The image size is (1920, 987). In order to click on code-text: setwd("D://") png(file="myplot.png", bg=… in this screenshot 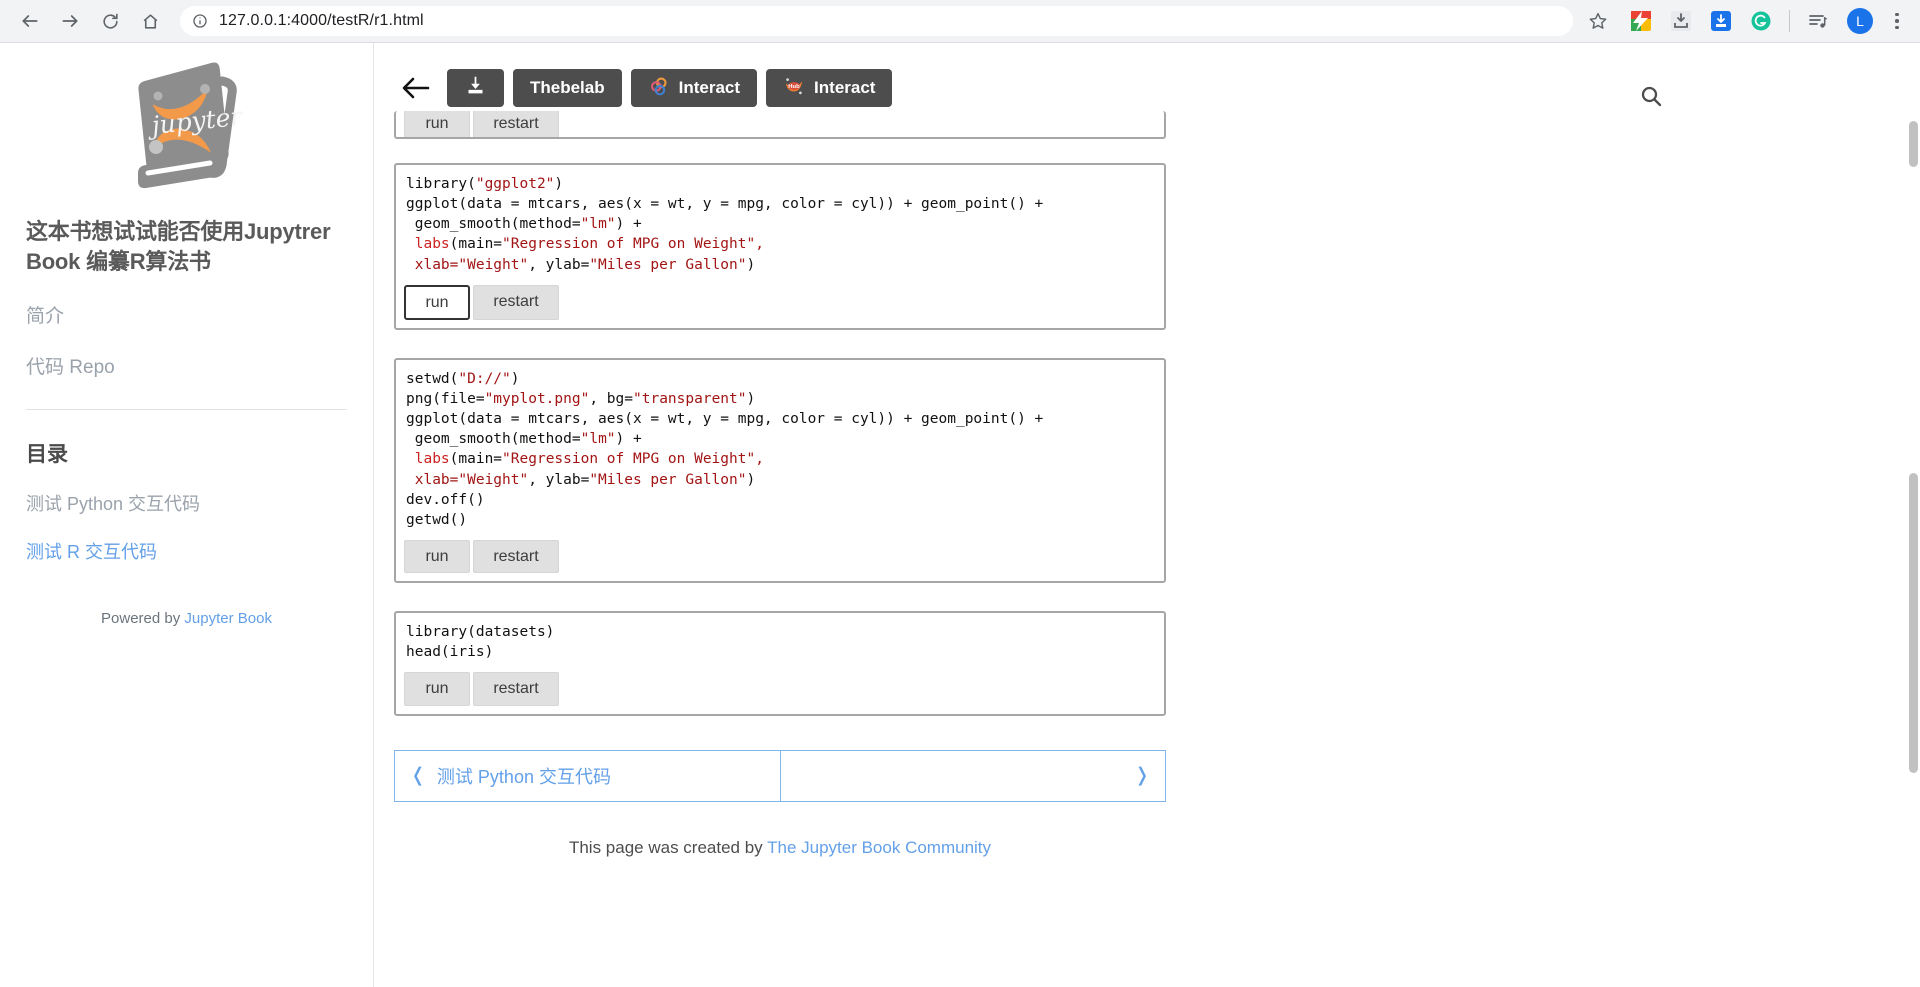, I will do `click(780, 449)`.